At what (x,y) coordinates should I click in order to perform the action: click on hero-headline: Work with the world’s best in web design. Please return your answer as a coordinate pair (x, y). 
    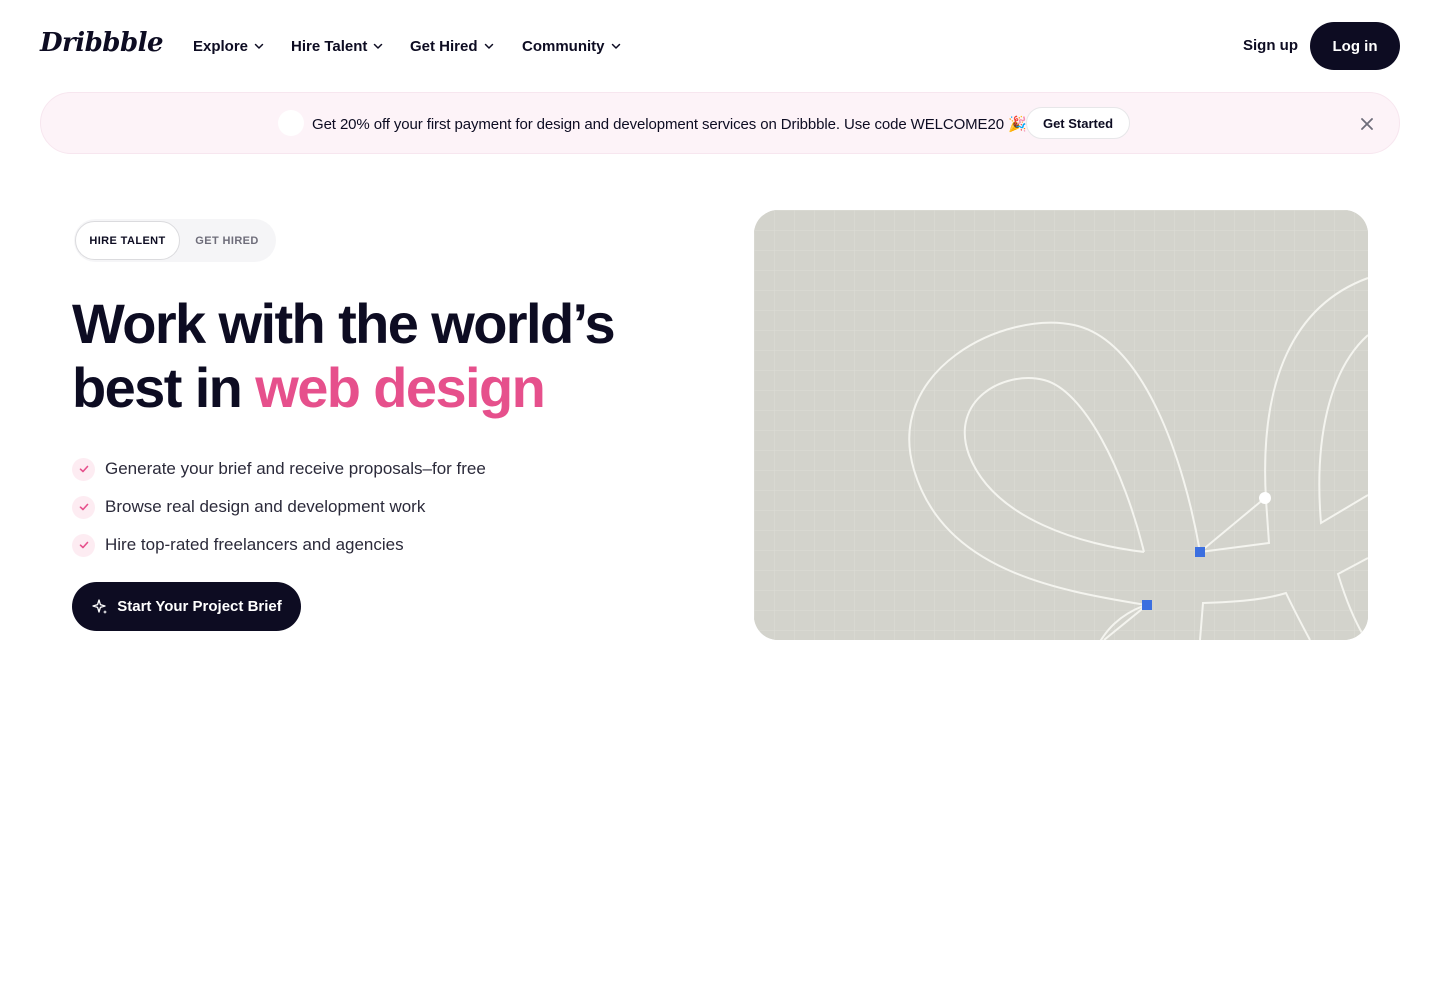
    Looking at the image, I should click on (402, 356).